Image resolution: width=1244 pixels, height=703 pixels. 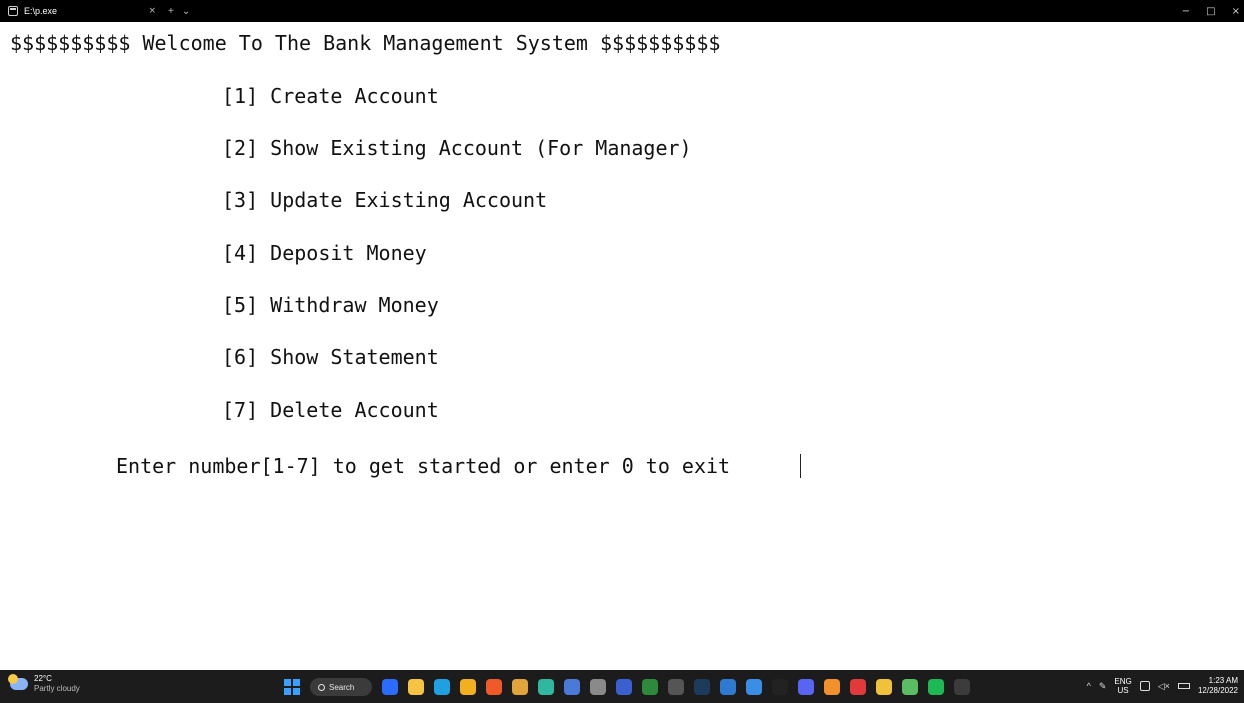 What do you see at coordinates (754, 687) in the screenshot?
I see `app-qb-icon` at bounding box center [754, 687].